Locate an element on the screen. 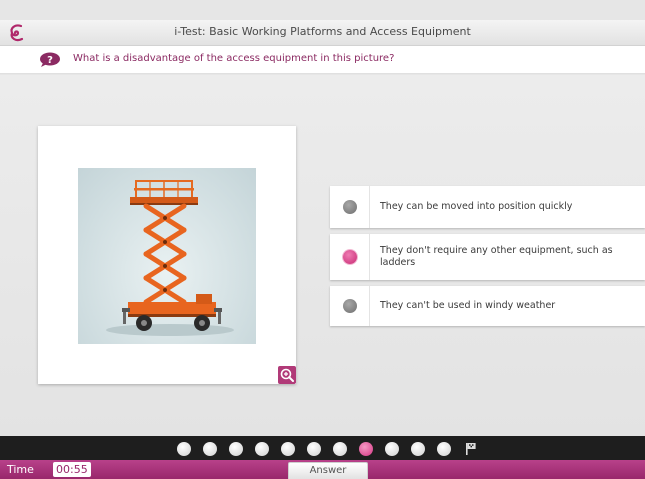 This screenshot has width=645, height=479. zoom-in-button is located at coordinates (287, 375).